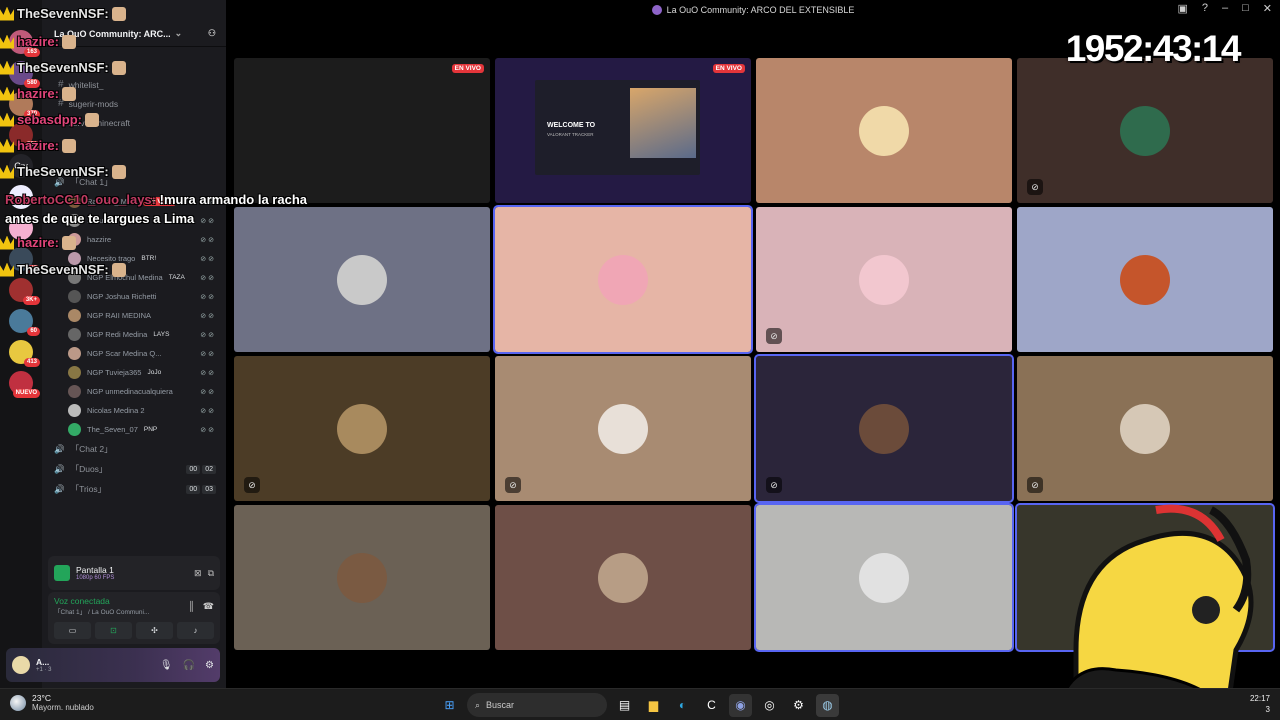  I want to click on edge-icon: ◐, so click(682, 705).